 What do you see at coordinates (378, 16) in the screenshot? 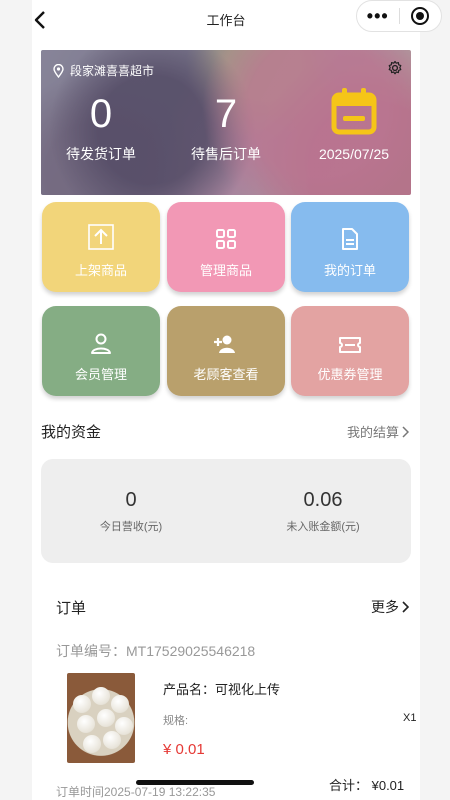
I see `more-dots-icon: •••` at bounding box center [378, 16].